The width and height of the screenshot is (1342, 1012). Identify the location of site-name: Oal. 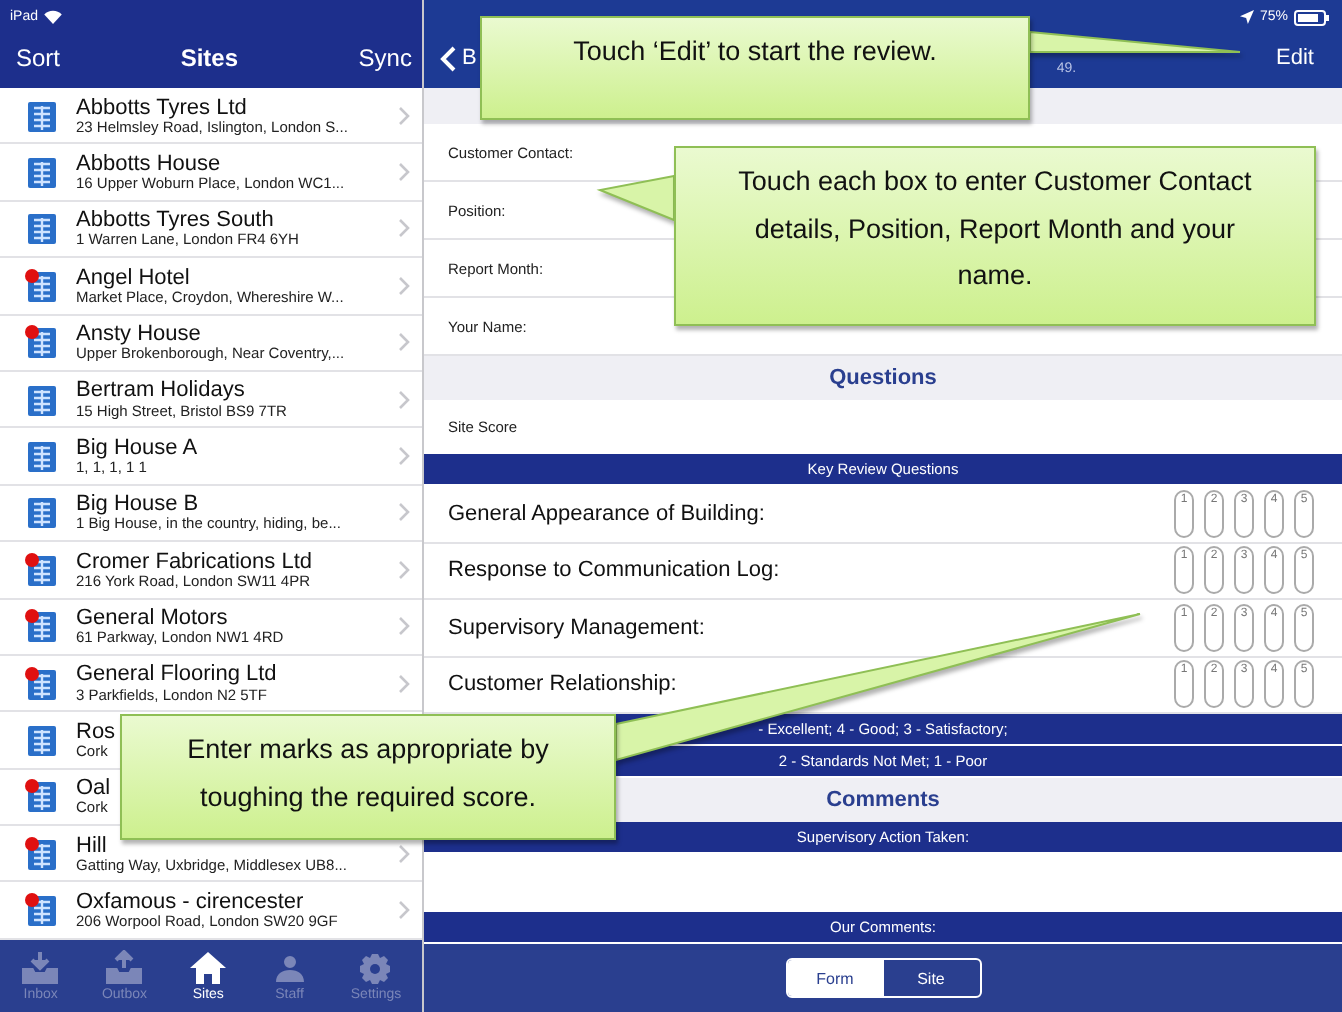
(93, 788).